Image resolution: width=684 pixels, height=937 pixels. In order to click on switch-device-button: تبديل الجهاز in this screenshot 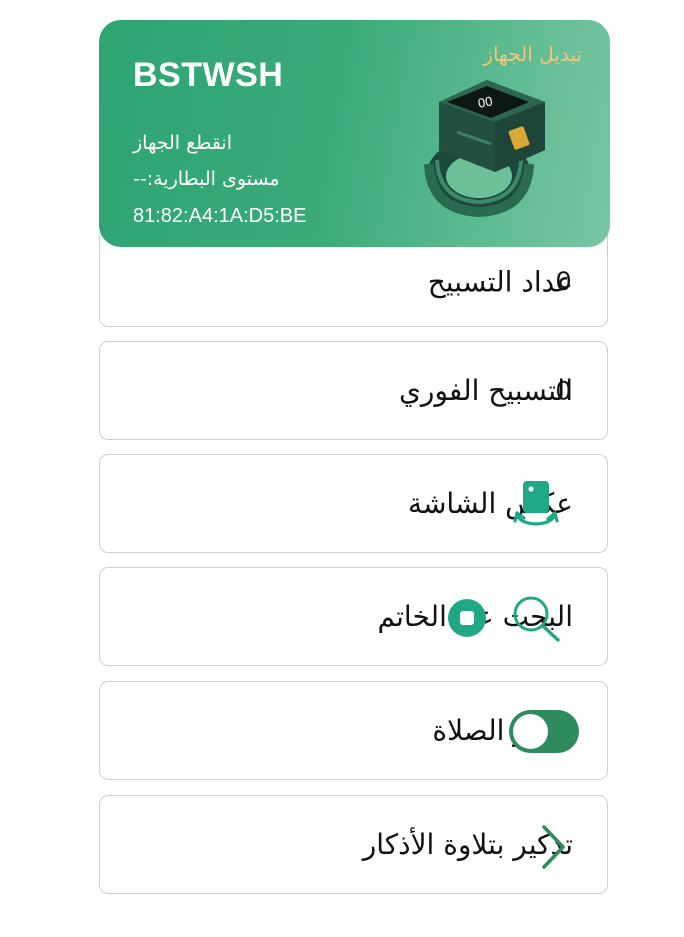, I will do `click(532, 54)`.